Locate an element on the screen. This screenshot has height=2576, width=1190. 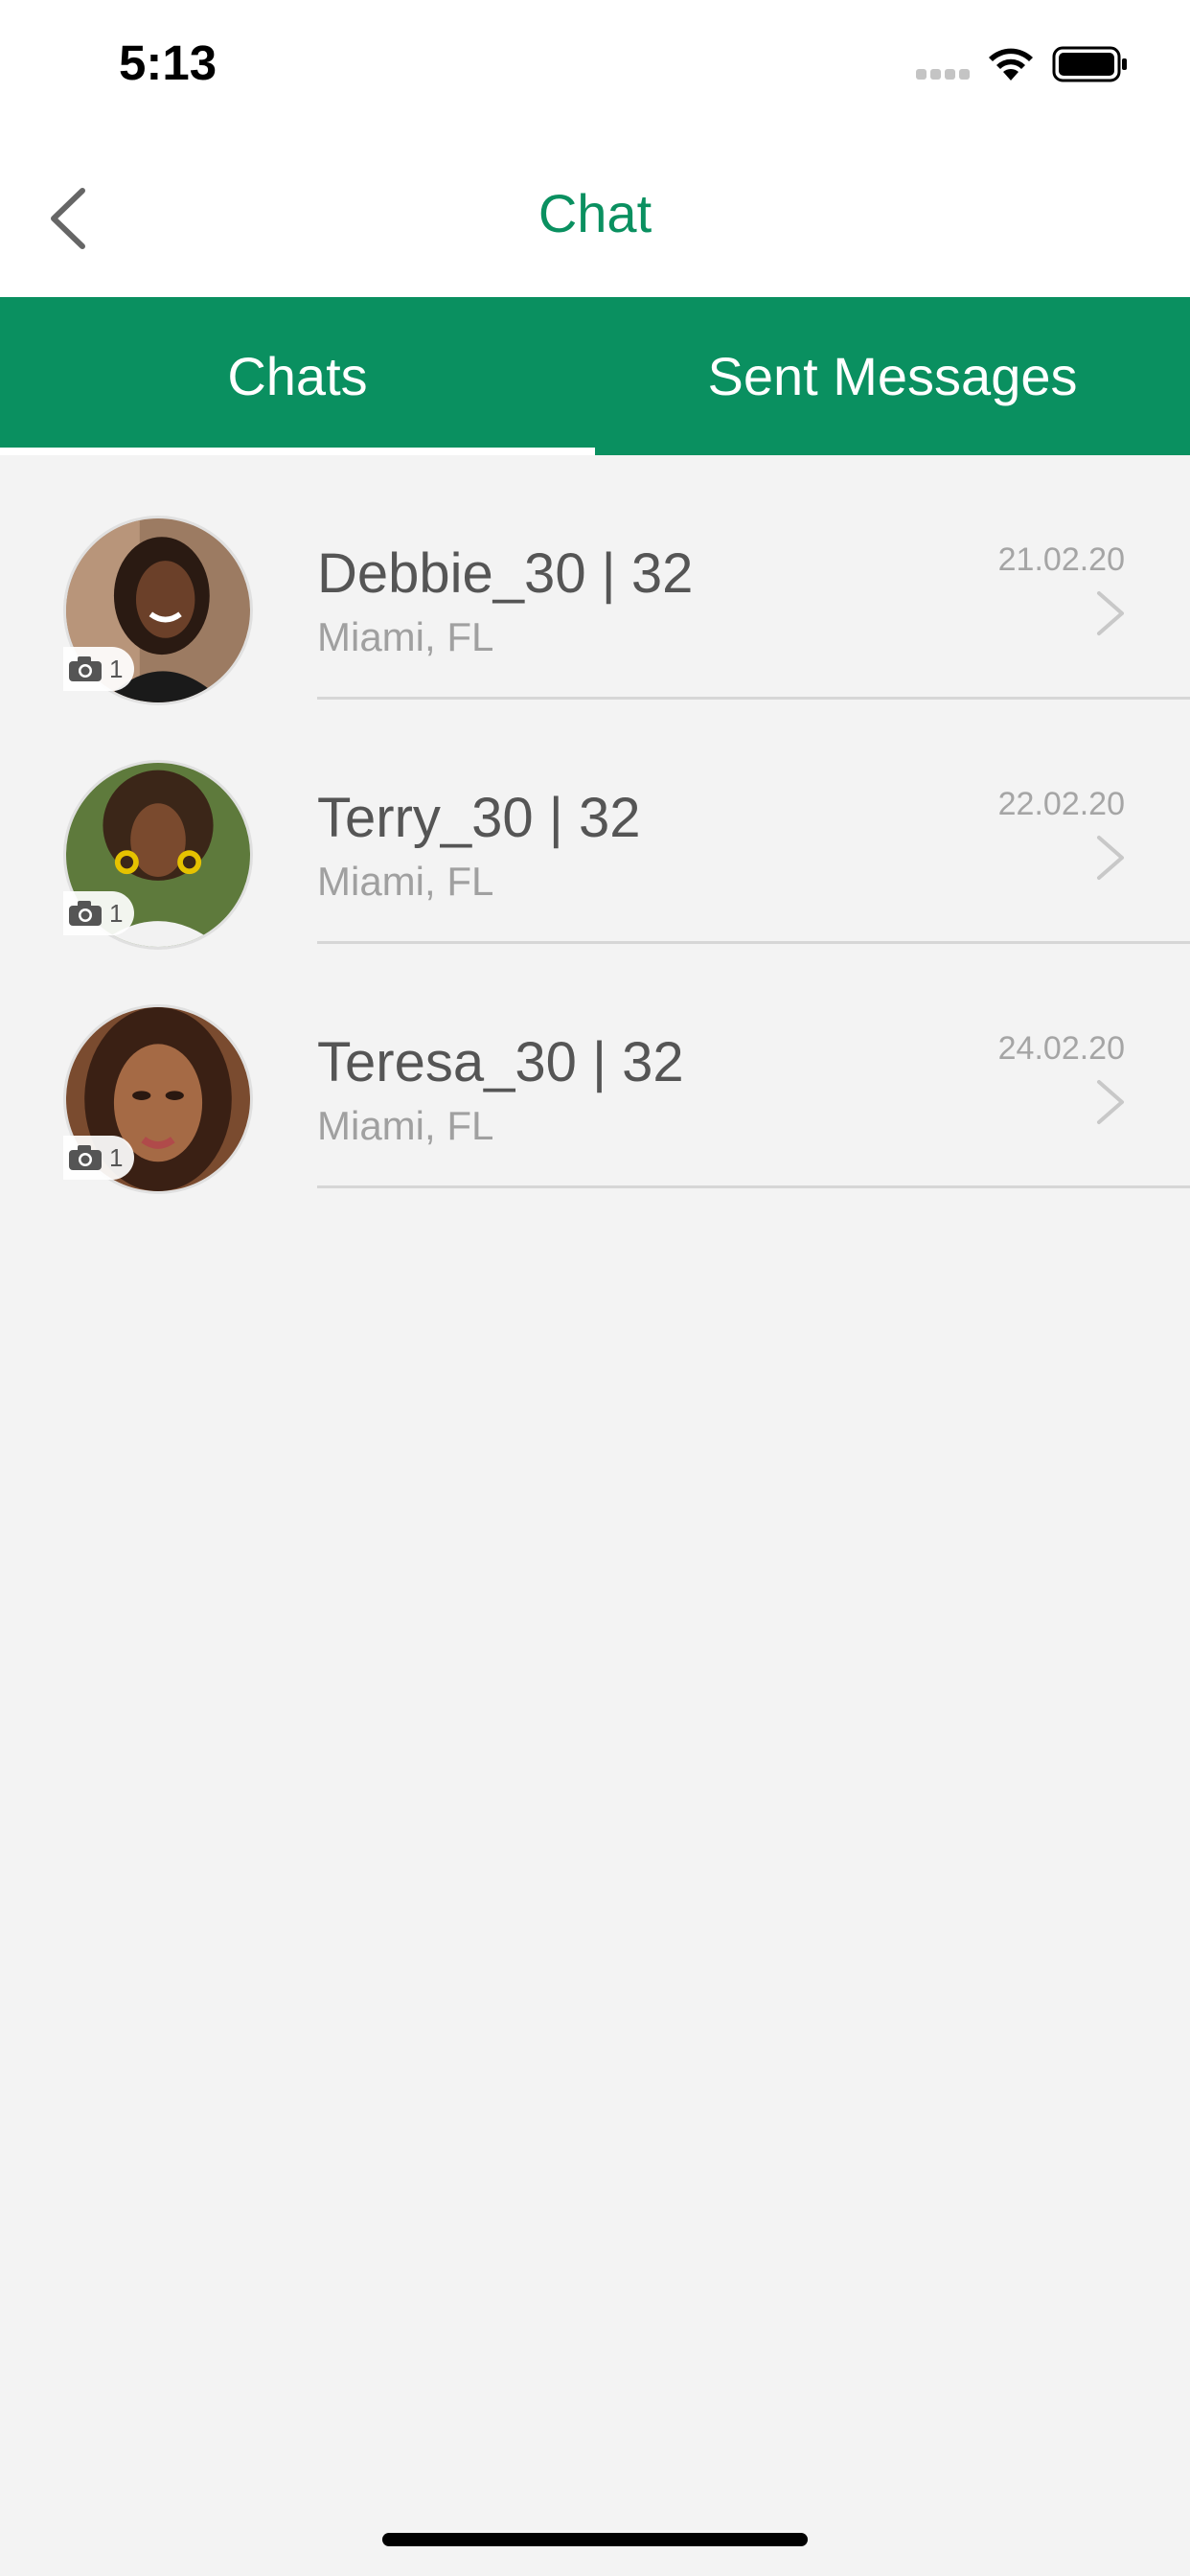
tab-label: Sent Messages is located at coordinates (893, 376).